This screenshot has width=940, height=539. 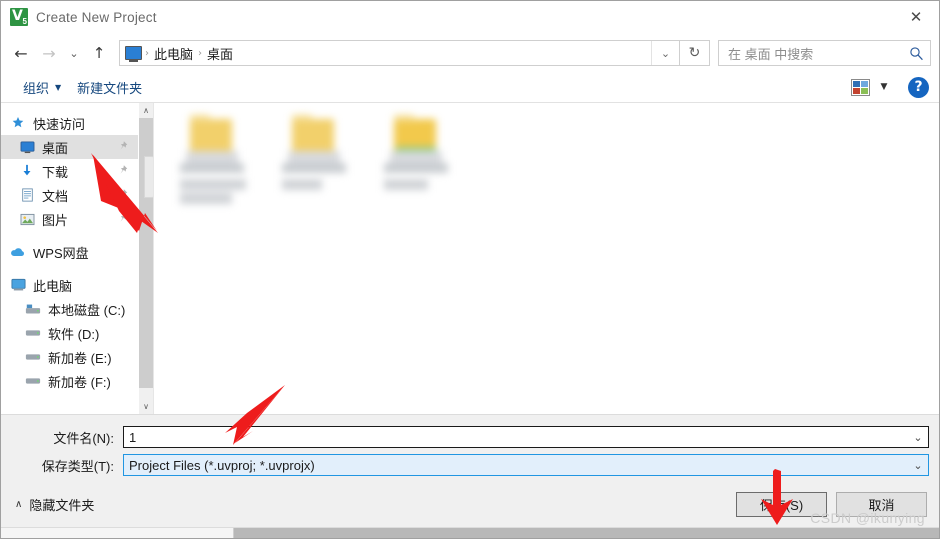 I want to click on sidebar-item-label: 新加卷 (E:), so click(x=80, y=358).